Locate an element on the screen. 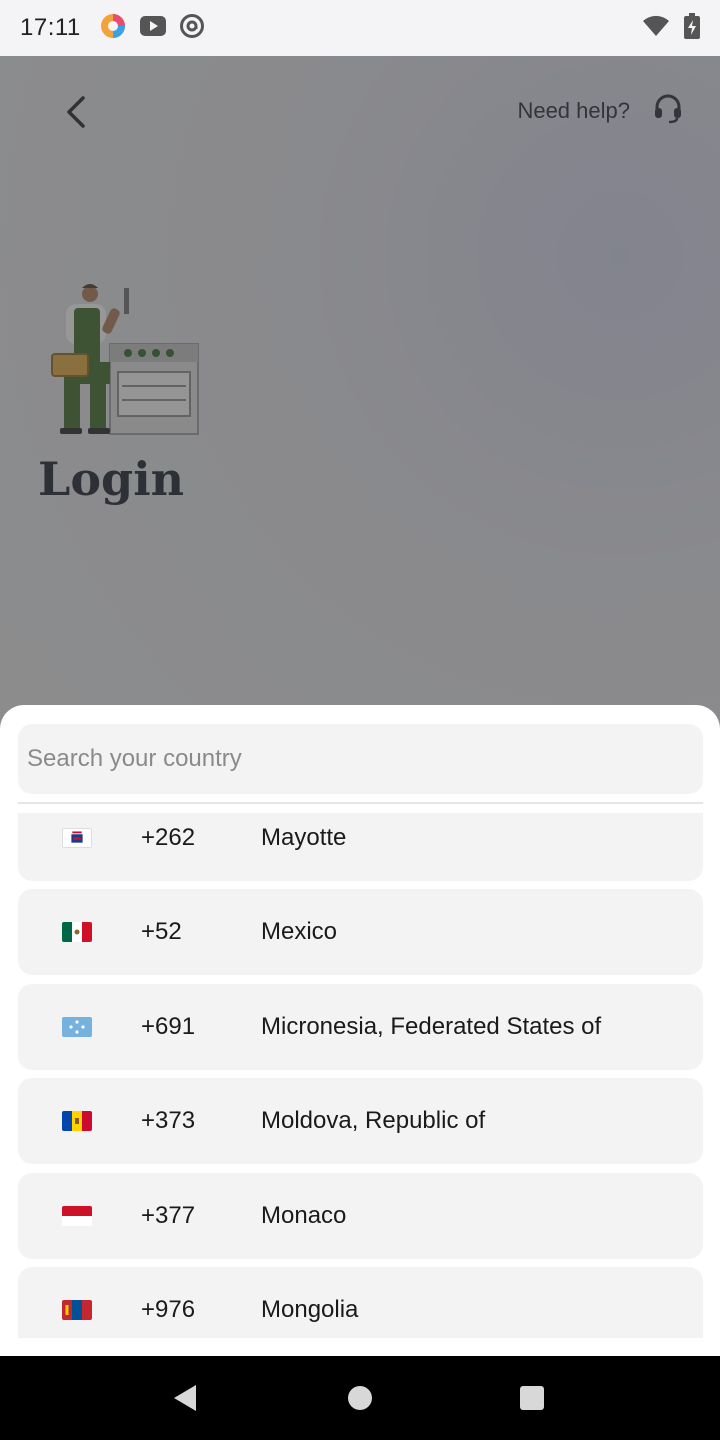 This screenshot has height=1440, width=720. country-row-mongolia: +976 Mongolia is located at coordinates (360, 1302).